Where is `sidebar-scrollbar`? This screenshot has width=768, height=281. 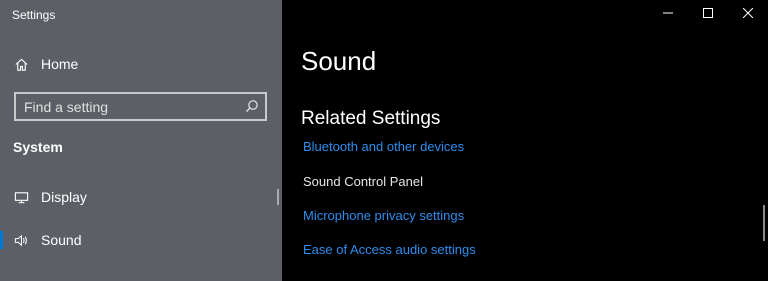 sidebar-scrollbar is located at coordinates (278, 197).